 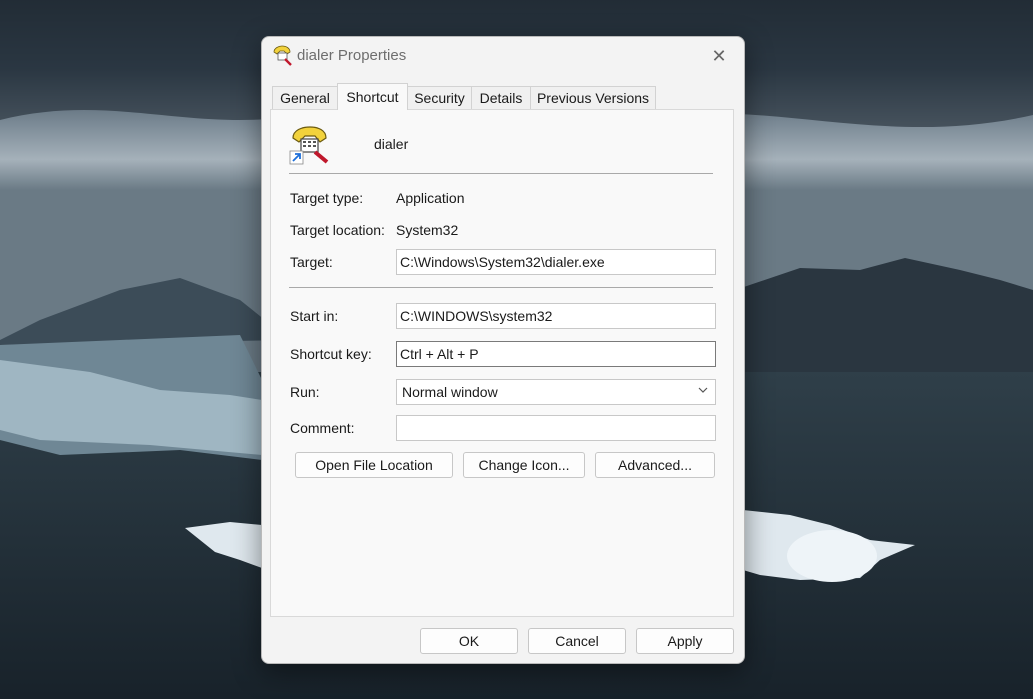 What do you see at coordinates (593, 97) in the screenshot?
I see `tab-previous-versions: Previous Versions` at bounding box center [593, 97].